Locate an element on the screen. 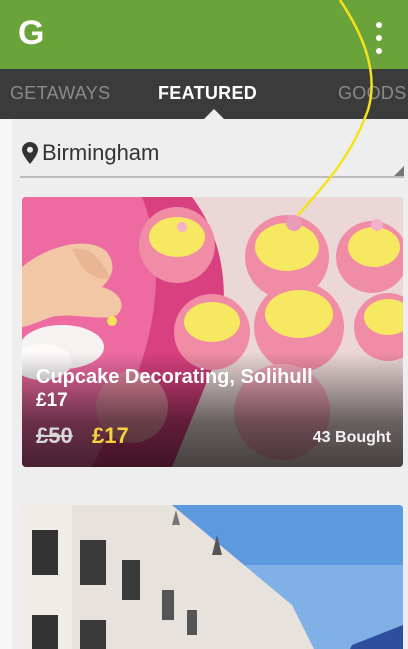 The image size is (408, 649). deal-new-price: £17 is located at coordinates (110, 435).